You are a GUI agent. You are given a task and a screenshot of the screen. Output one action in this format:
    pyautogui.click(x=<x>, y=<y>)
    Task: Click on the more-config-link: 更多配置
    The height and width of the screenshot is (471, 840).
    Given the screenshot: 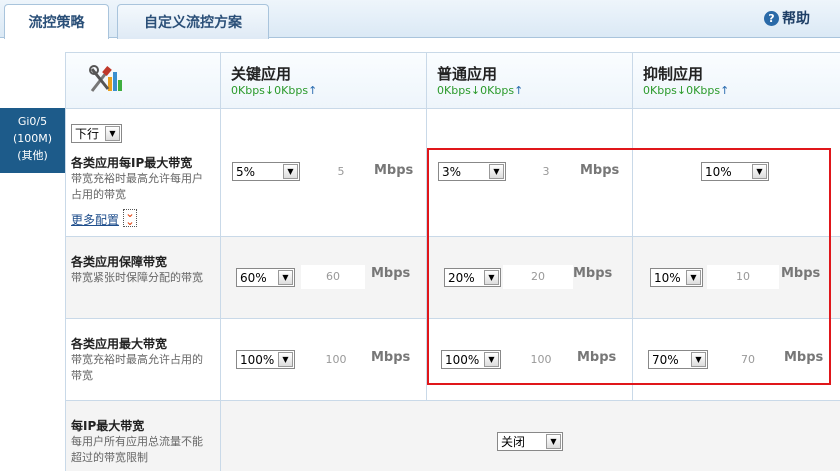 What is the action you would take?
    pyautogui.click(x=95, y=219)
    